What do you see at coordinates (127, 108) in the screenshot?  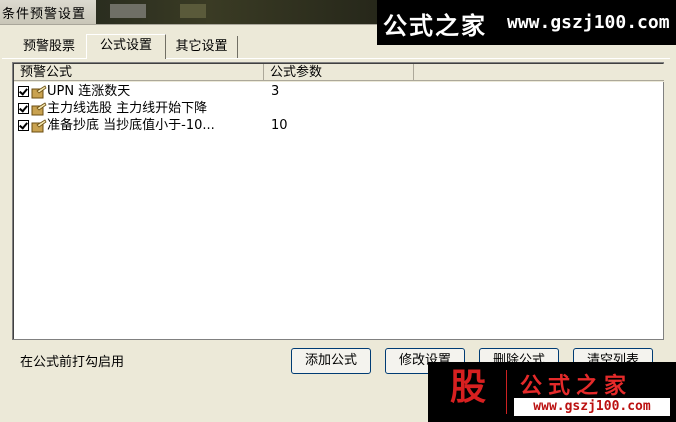 I see `formula-name: 主力线选股 主力线开始下降` at bounding box center [127, 108].